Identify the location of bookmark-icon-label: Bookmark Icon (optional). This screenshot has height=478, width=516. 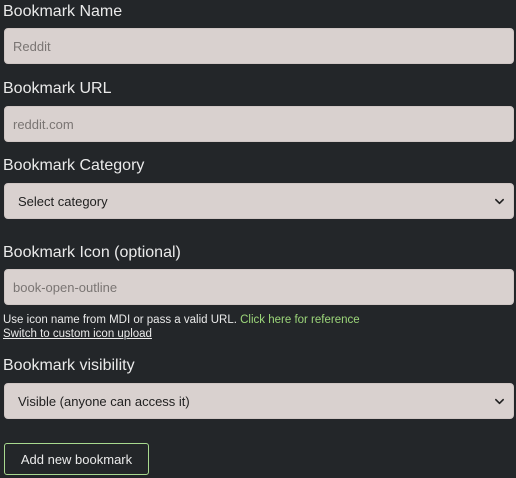
(92, 252).